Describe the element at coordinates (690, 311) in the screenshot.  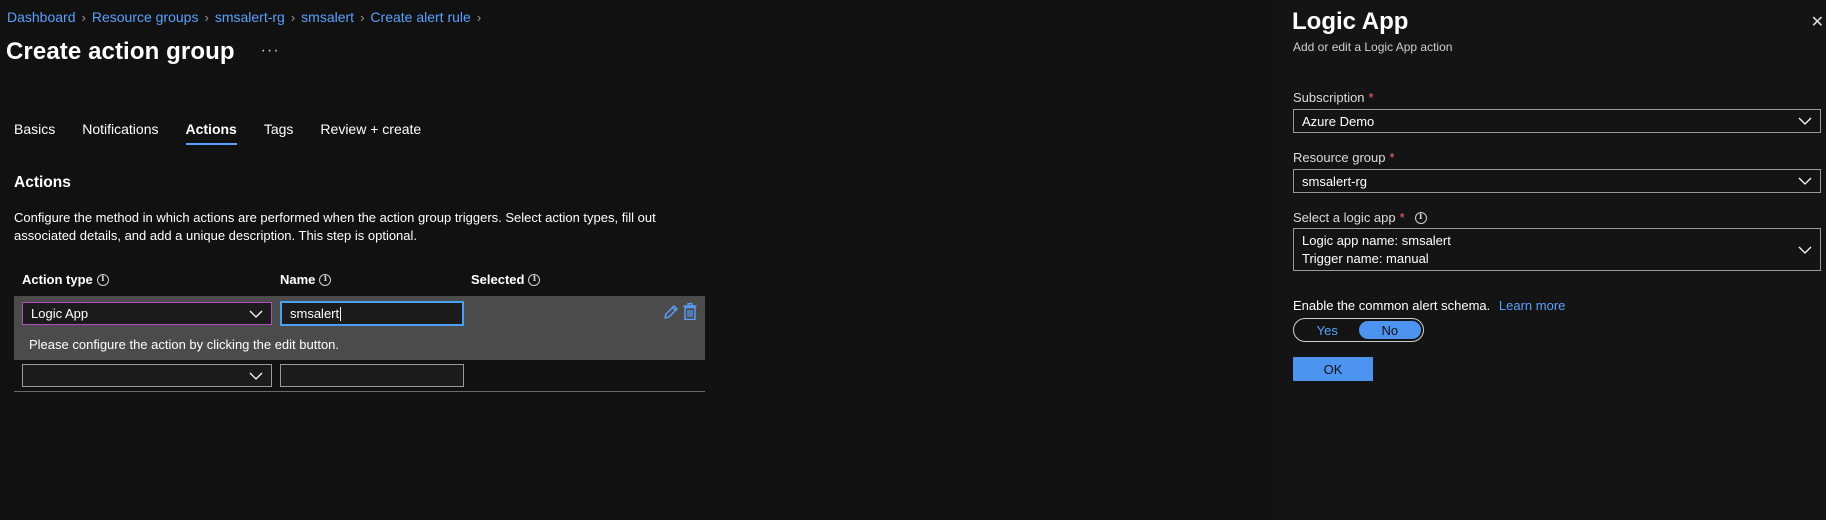
I see `trash-icon` at that location.